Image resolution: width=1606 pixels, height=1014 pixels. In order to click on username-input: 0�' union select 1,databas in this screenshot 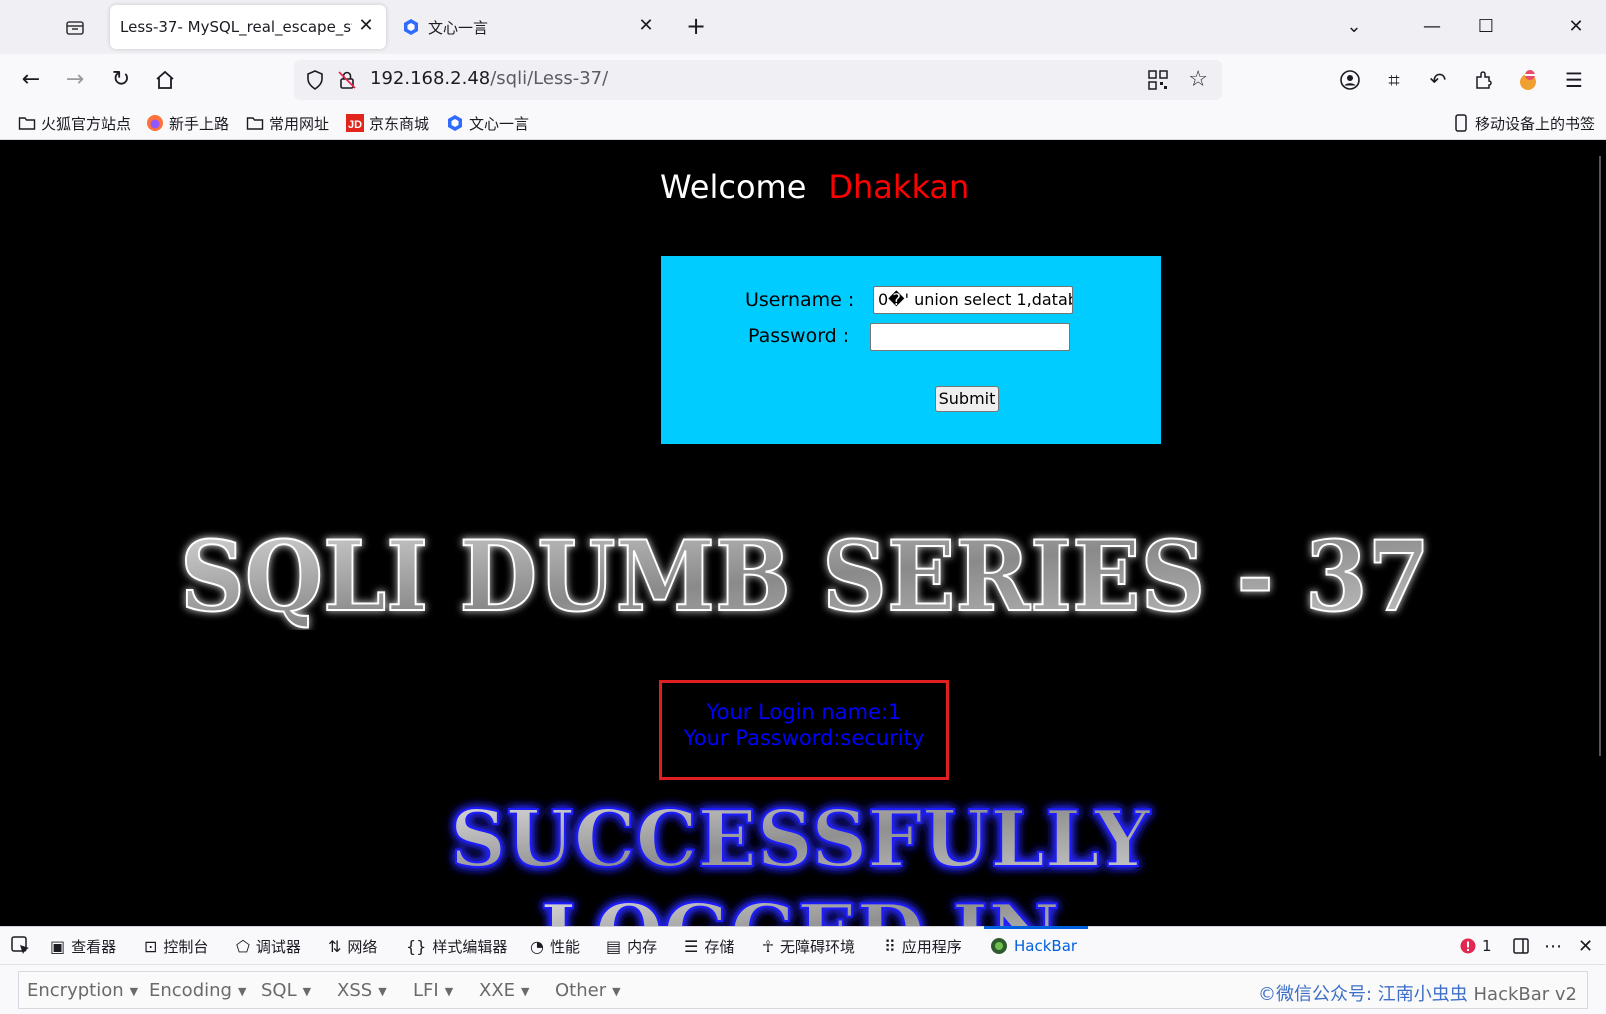, I will do `click(973, 300)`.